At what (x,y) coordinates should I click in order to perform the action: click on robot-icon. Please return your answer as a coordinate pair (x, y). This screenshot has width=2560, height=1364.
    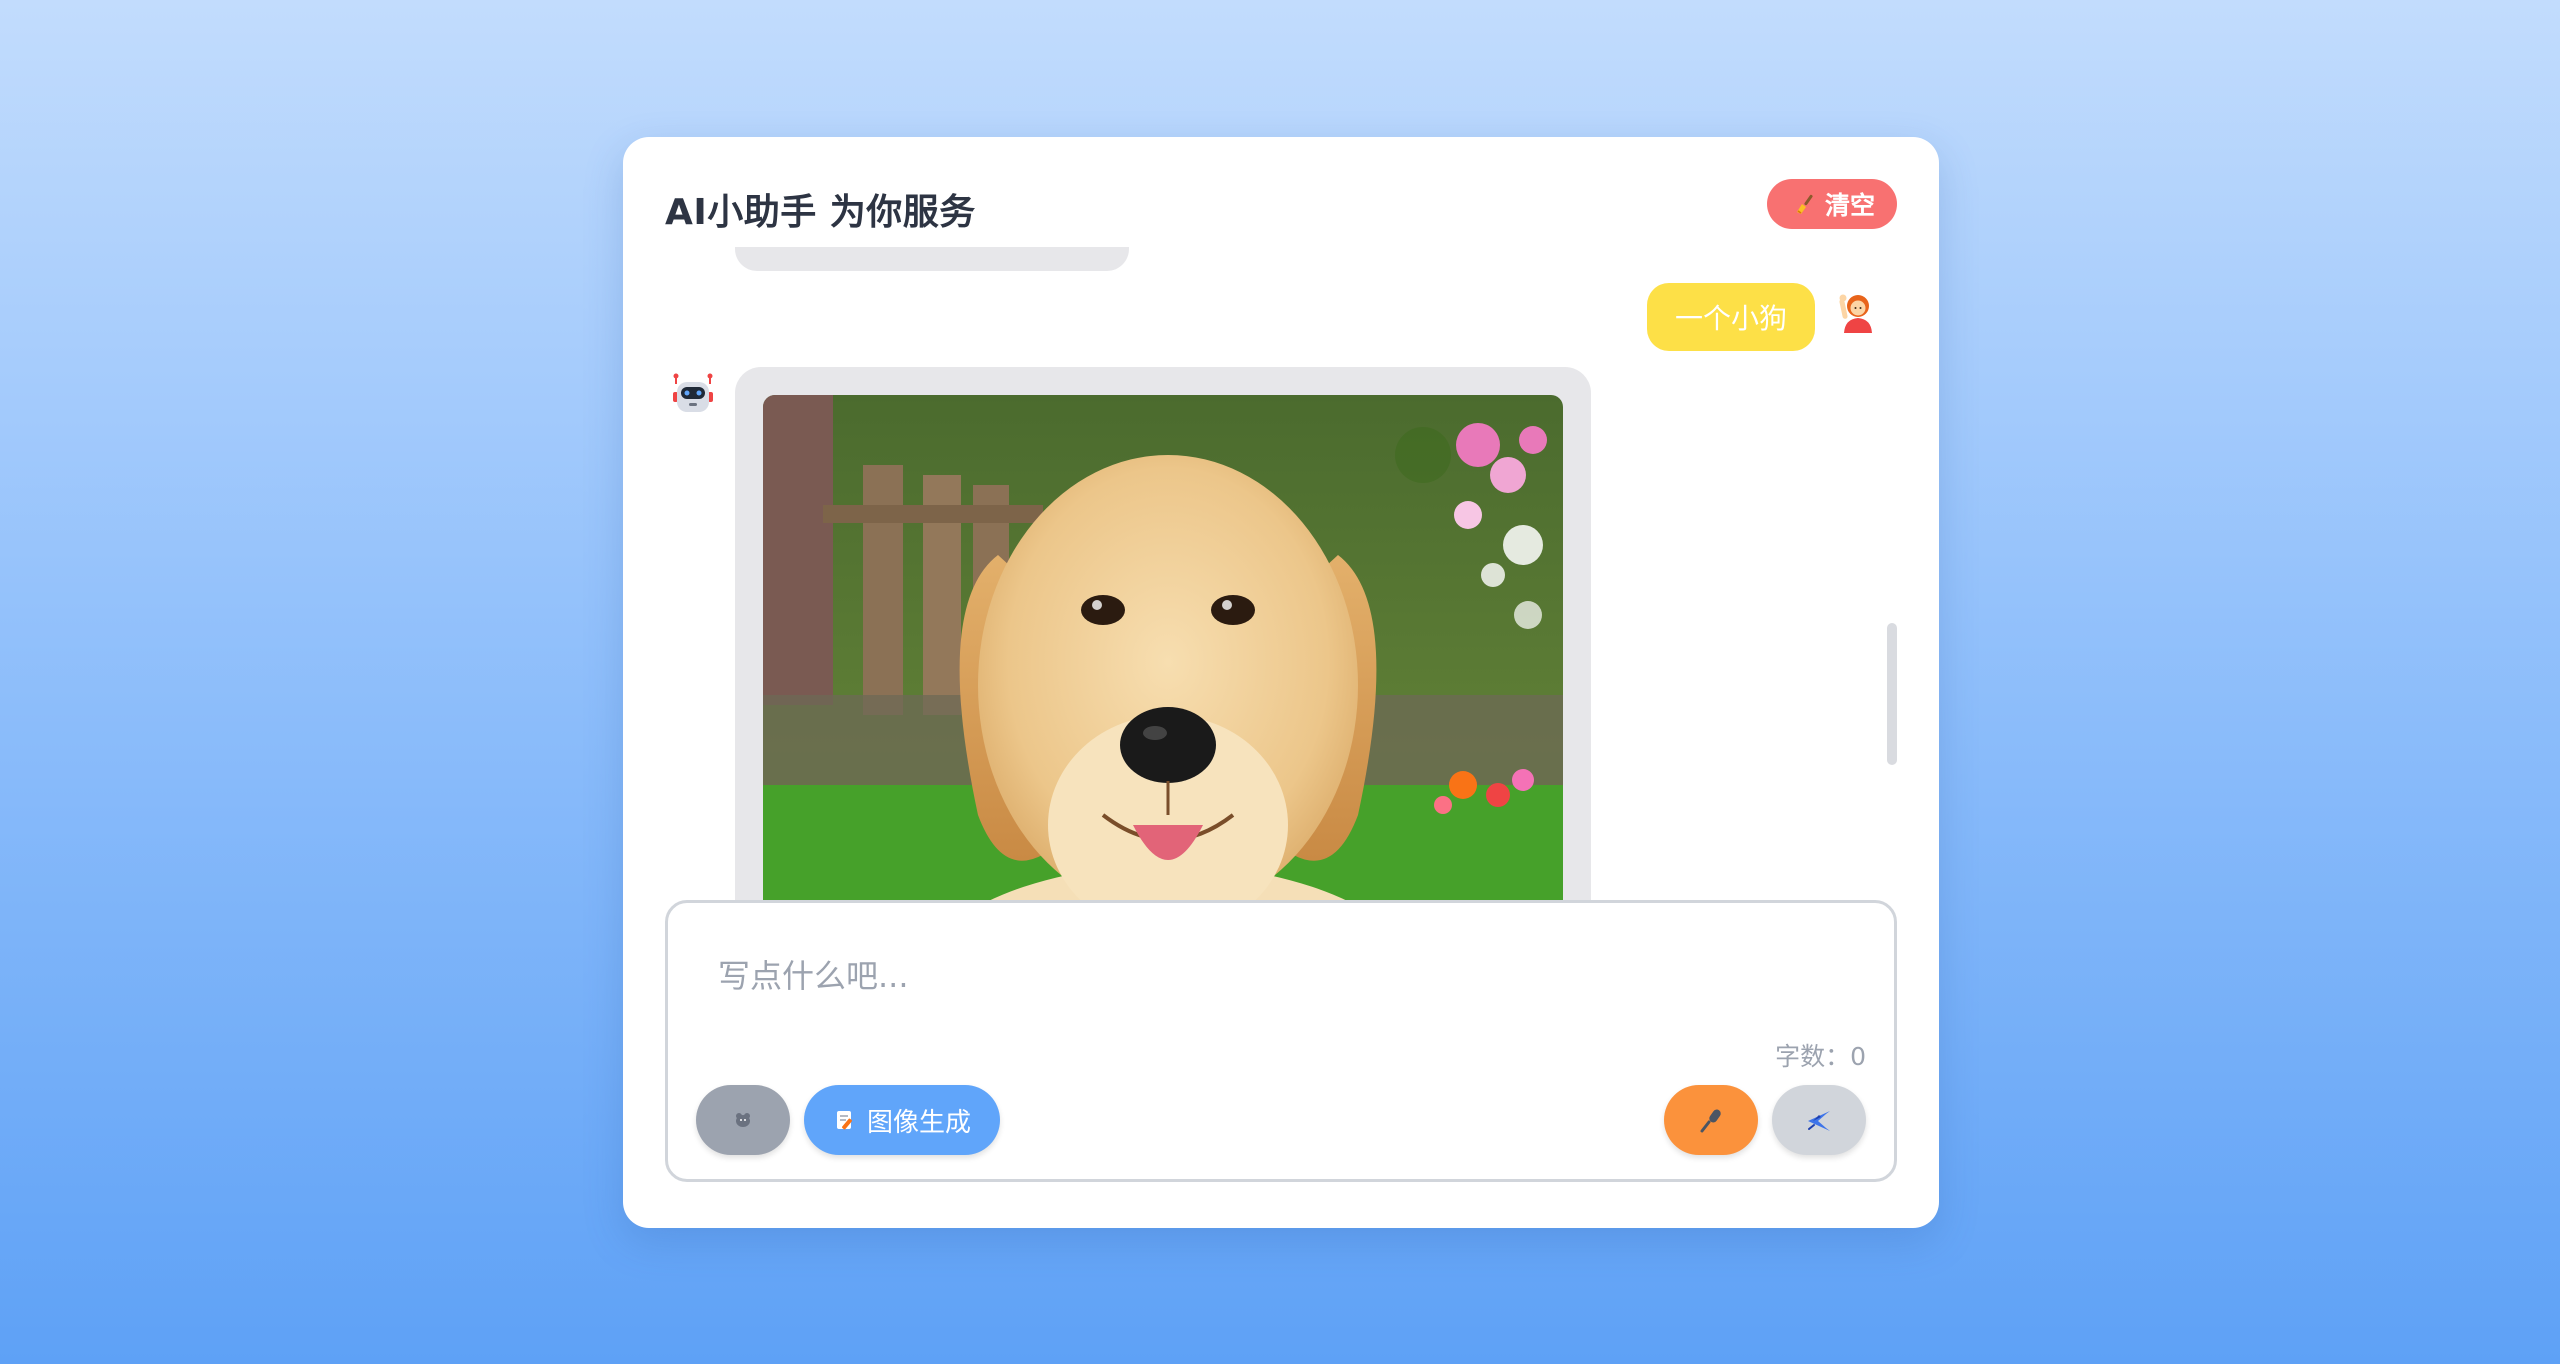
    Looking at the image, I should click on (693, 395).